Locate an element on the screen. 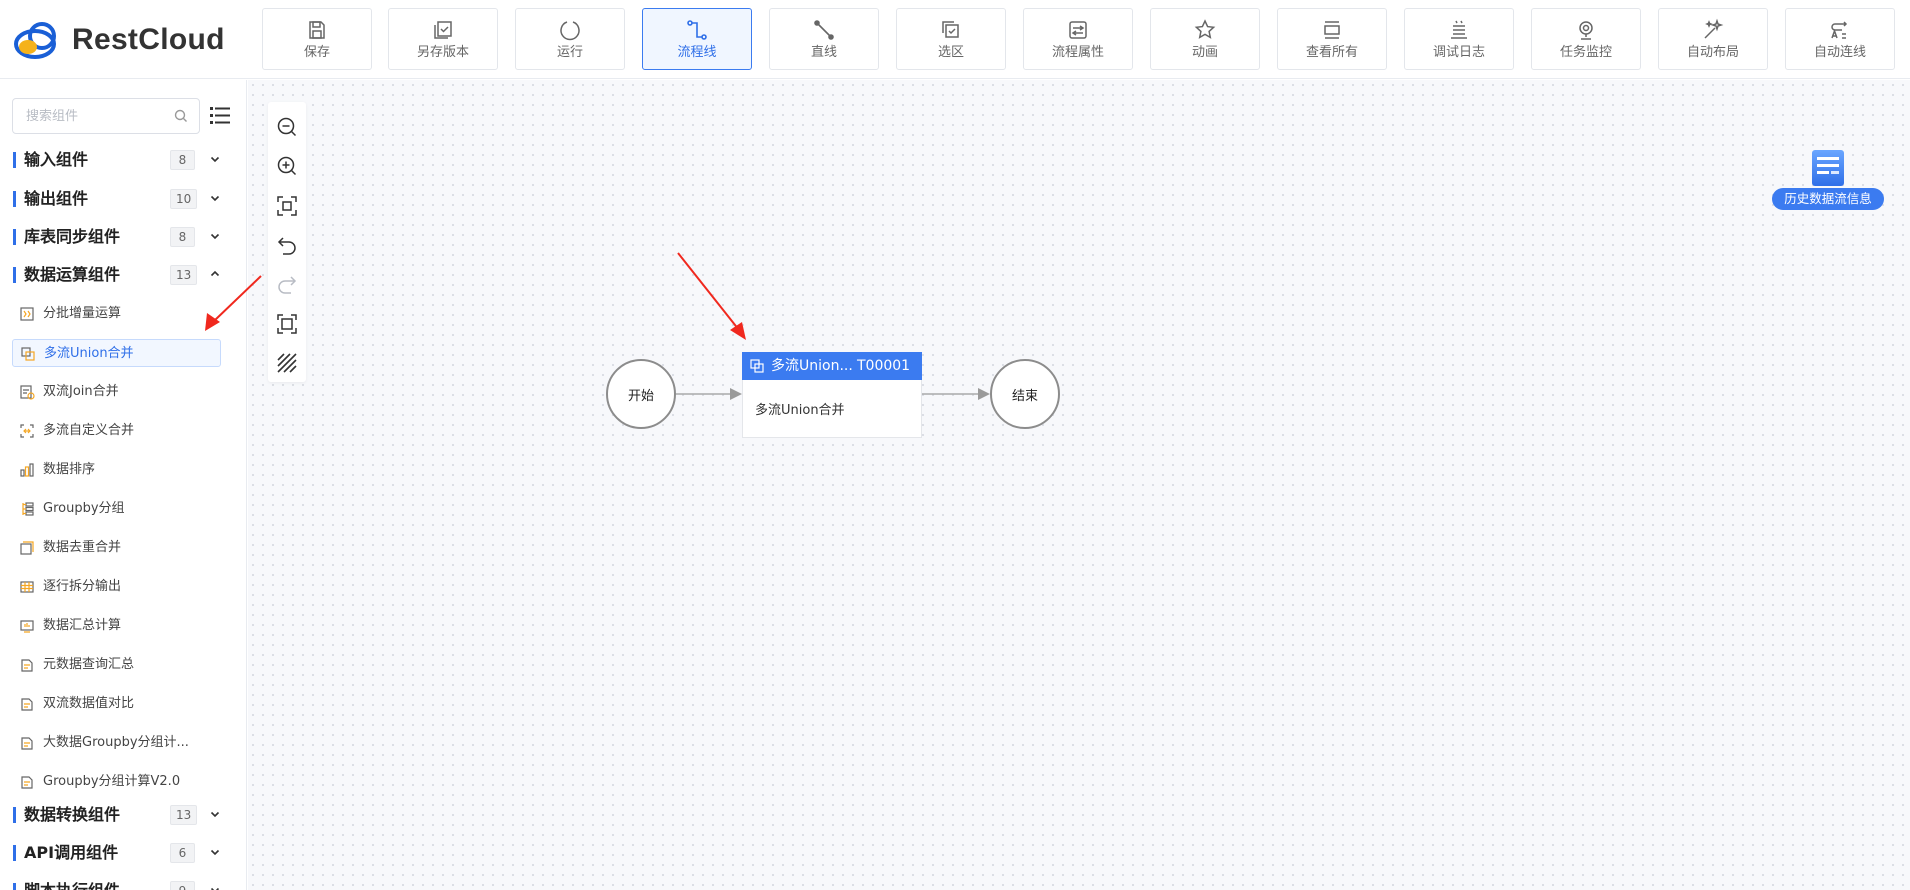 The height and width of the screenshot is (890, 1910). auto-connect-button: 自动连线 is located at coordinates (1840, 39).